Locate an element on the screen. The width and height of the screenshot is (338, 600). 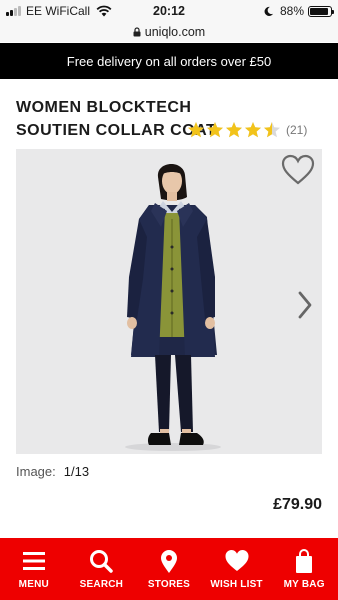
address-bar: uniqlo.com is located at coordinates (169, 32).